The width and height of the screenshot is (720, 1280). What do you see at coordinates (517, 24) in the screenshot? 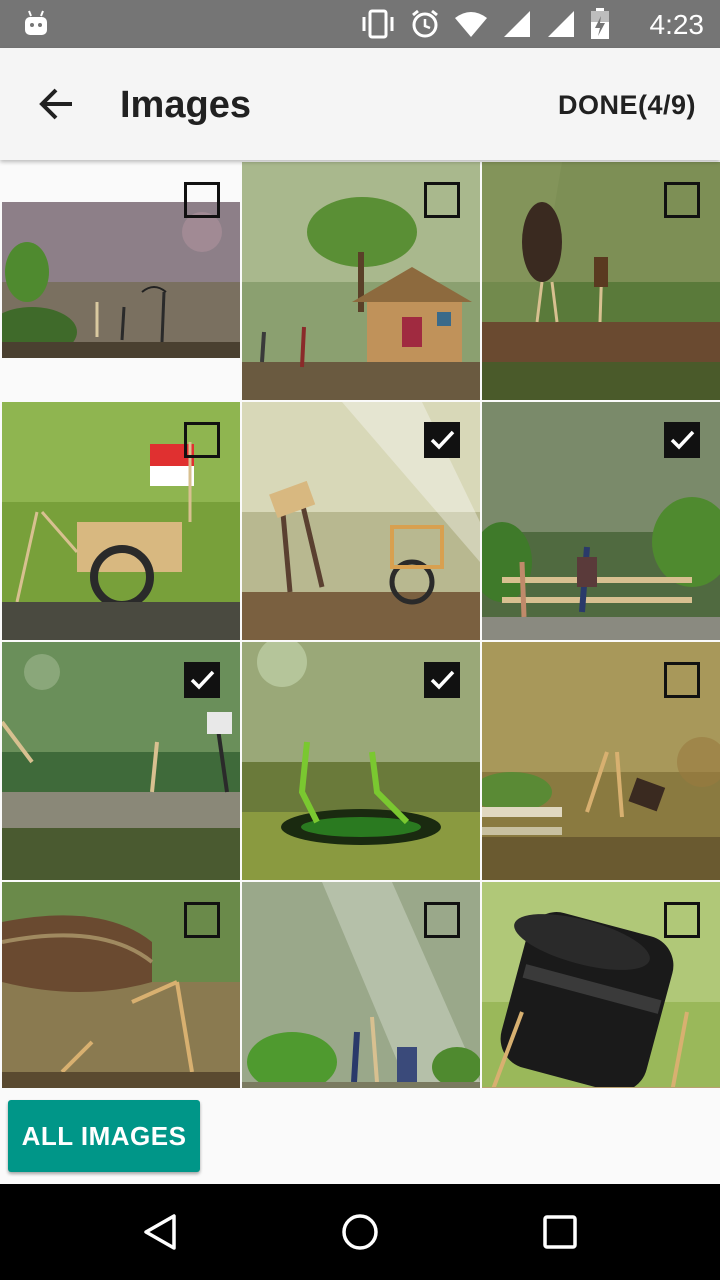
I see `signal-icon` at bounding box center [517, 24].